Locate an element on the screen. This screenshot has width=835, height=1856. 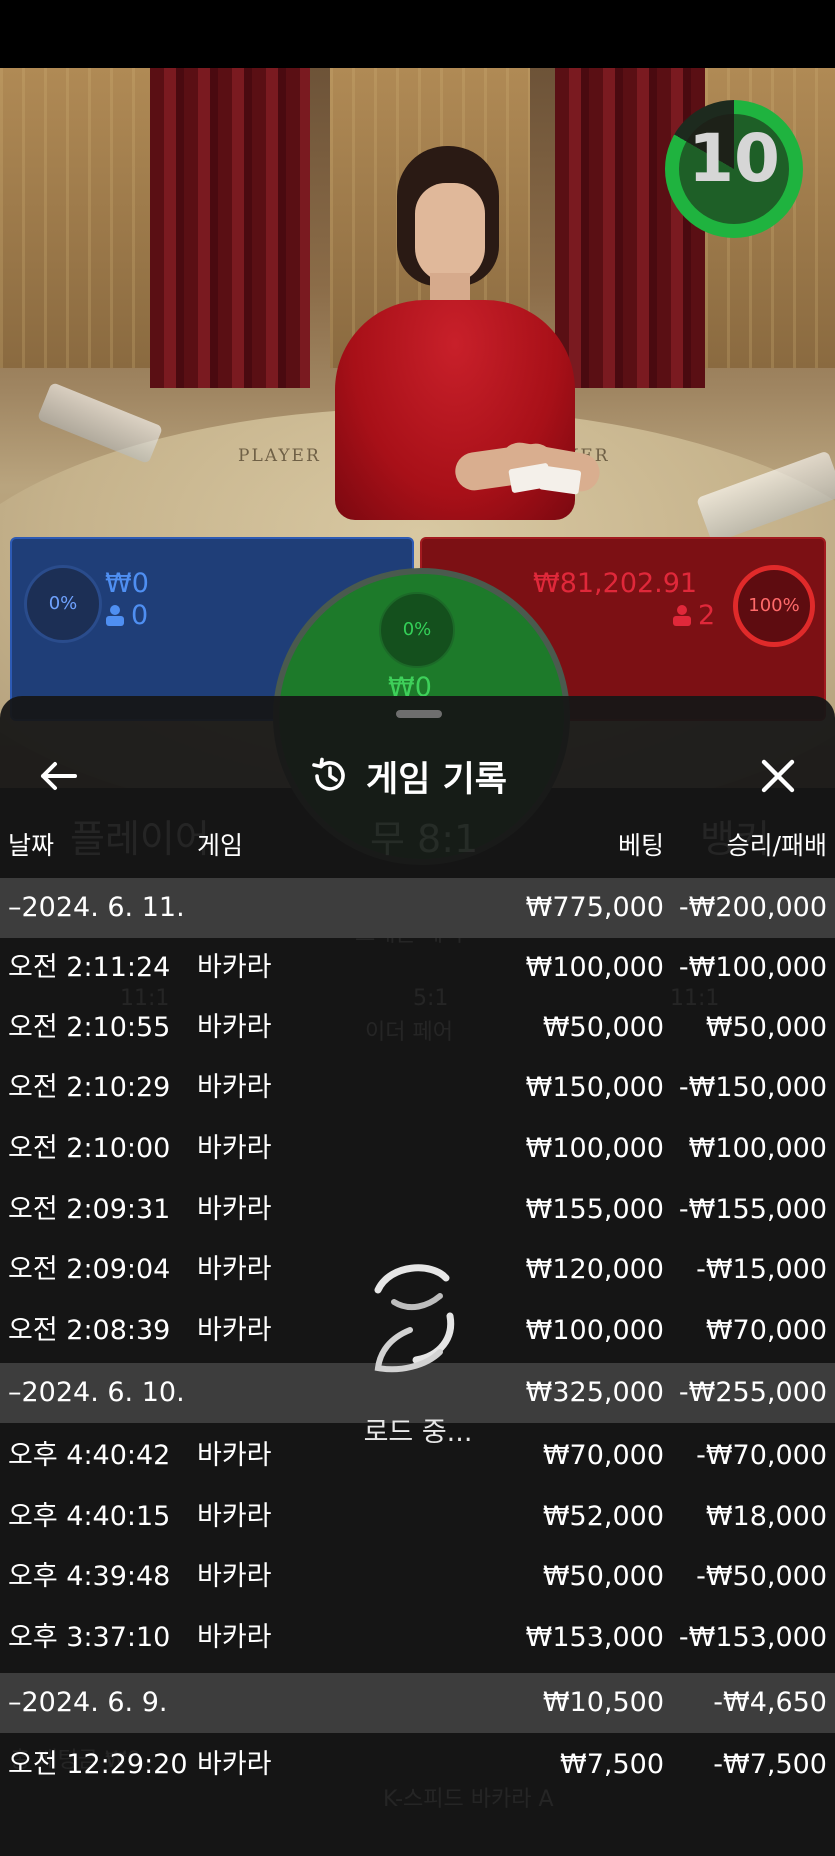
background-screen is located at coordinates (75, 218).